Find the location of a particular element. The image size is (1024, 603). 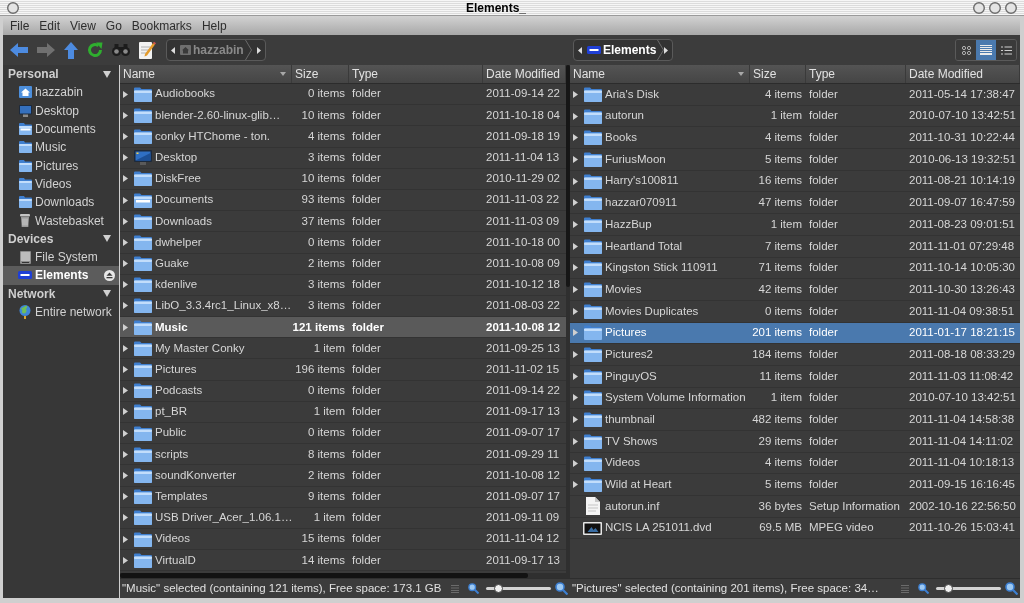

file-row: FuriusMoon 5 items folder 2010-06-13 19:32:51 is located at coordinates (795, 160).